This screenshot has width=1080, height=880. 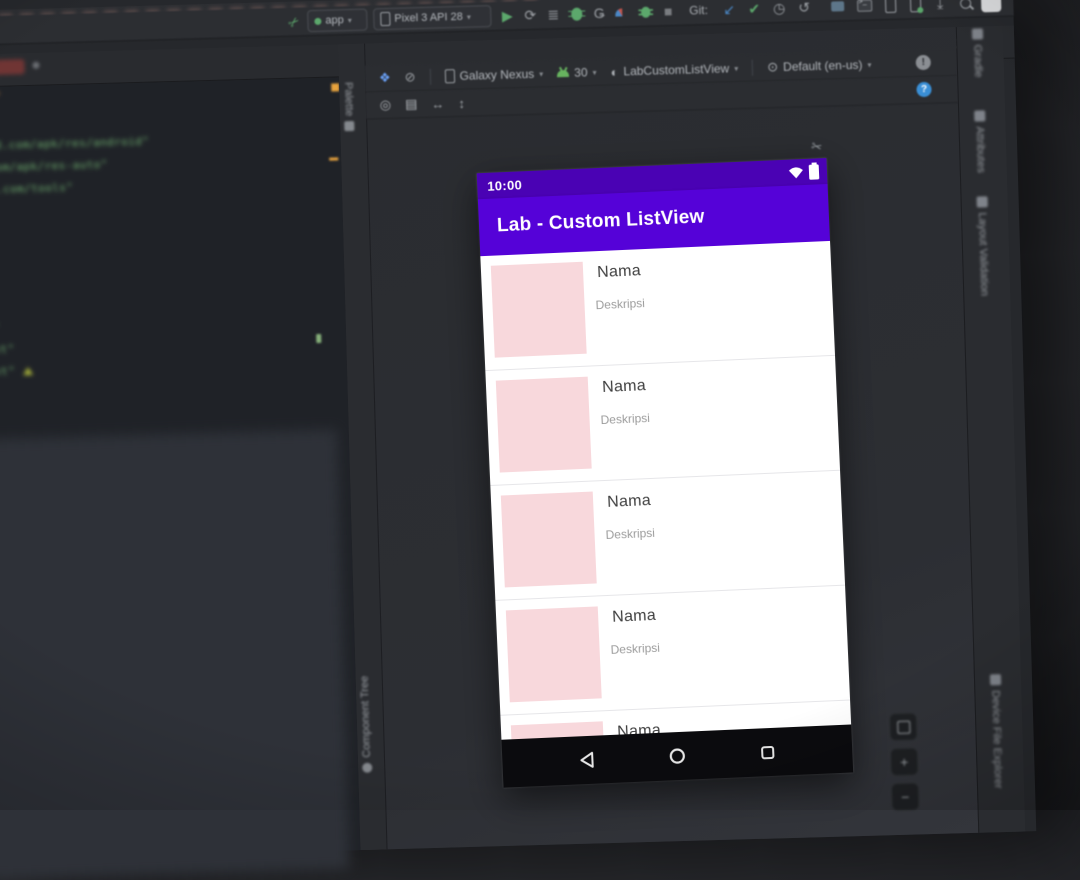 What do you see at coordinates (366, 724) in the screenshot?
I see `component-tree-tab: Component Tree` at bounding box center [366, 724].